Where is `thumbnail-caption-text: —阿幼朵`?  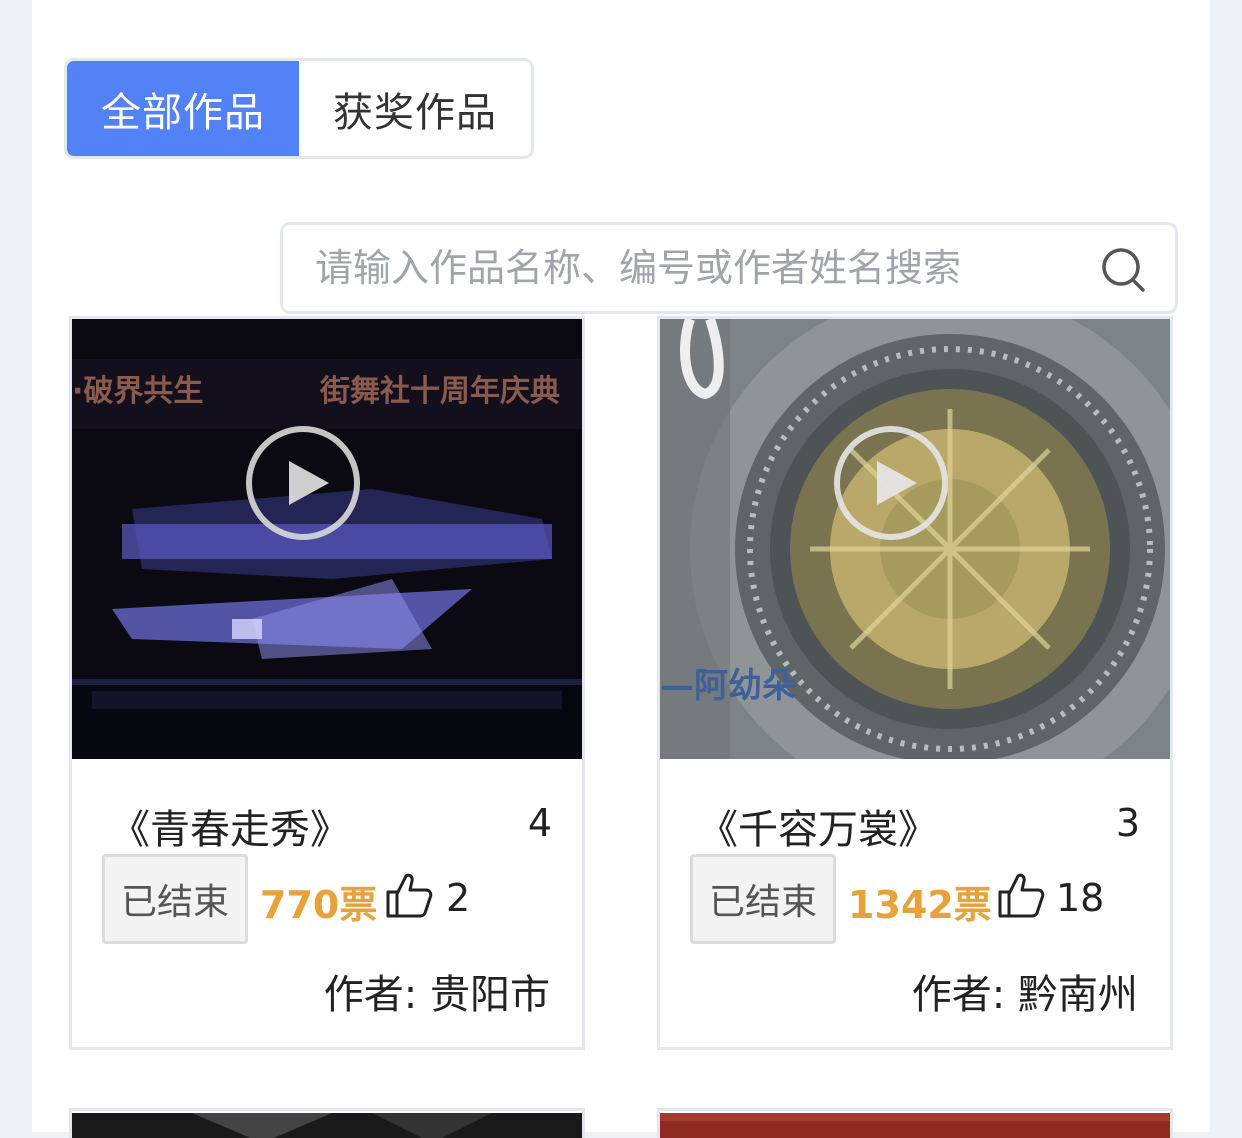
thumbnail-caption-text: —阿幼朵 is located at coordinates (728, 686).